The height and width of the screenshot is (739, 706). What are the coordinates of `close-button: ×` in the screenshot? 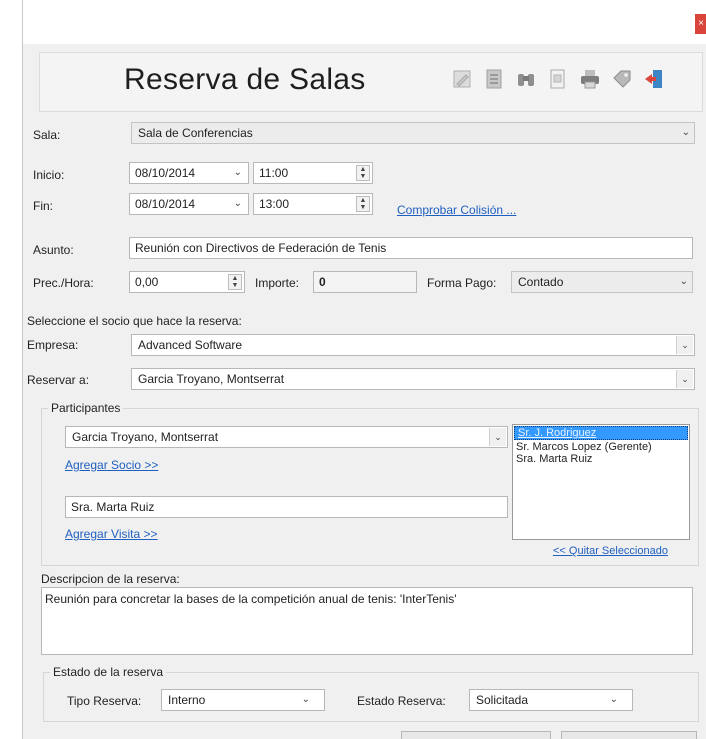 It's located at (700, 24).